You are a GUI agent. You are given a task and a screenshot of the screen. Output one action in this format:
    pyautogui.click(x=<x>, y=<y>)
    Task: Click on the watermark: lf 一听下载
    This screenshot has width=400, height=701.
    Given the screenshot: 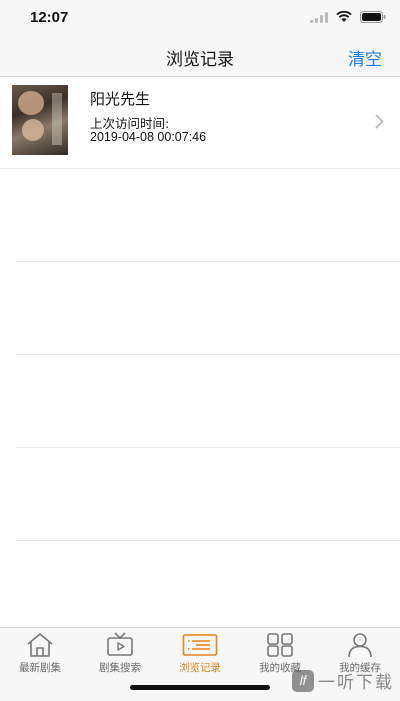 What is the action you would take?
    pyautogui.click(x=343, y=680)
    